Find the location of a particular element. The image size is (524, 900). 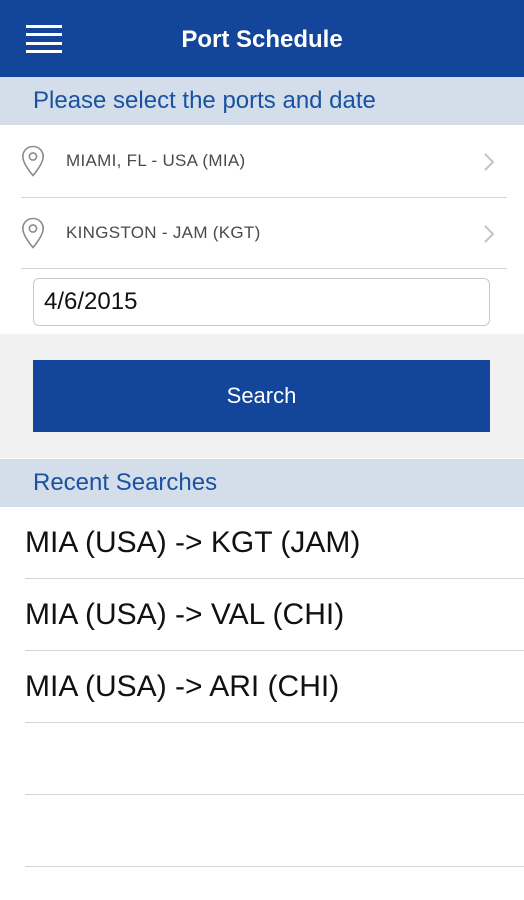

date-field-container is located at coordinates (262, 302).